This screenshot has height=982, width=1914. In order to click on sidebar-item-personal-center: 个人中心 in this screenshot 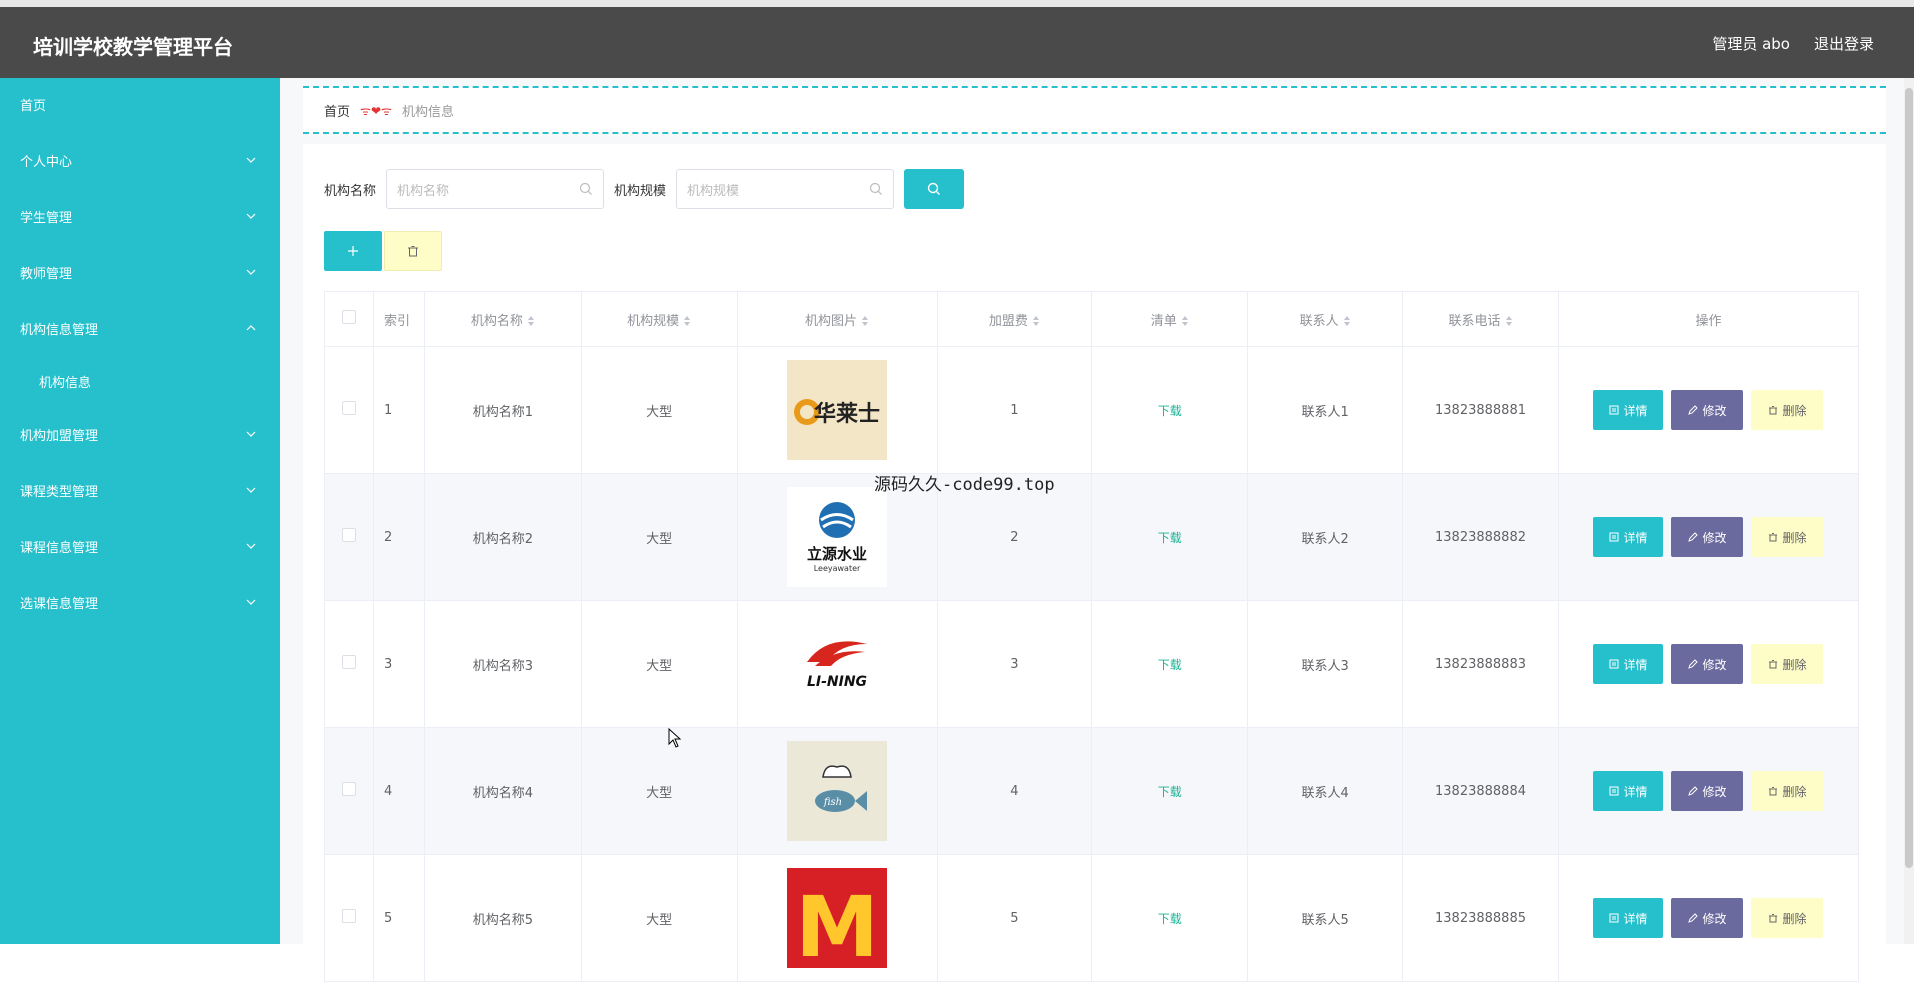, I will do `click(140, 160)`.